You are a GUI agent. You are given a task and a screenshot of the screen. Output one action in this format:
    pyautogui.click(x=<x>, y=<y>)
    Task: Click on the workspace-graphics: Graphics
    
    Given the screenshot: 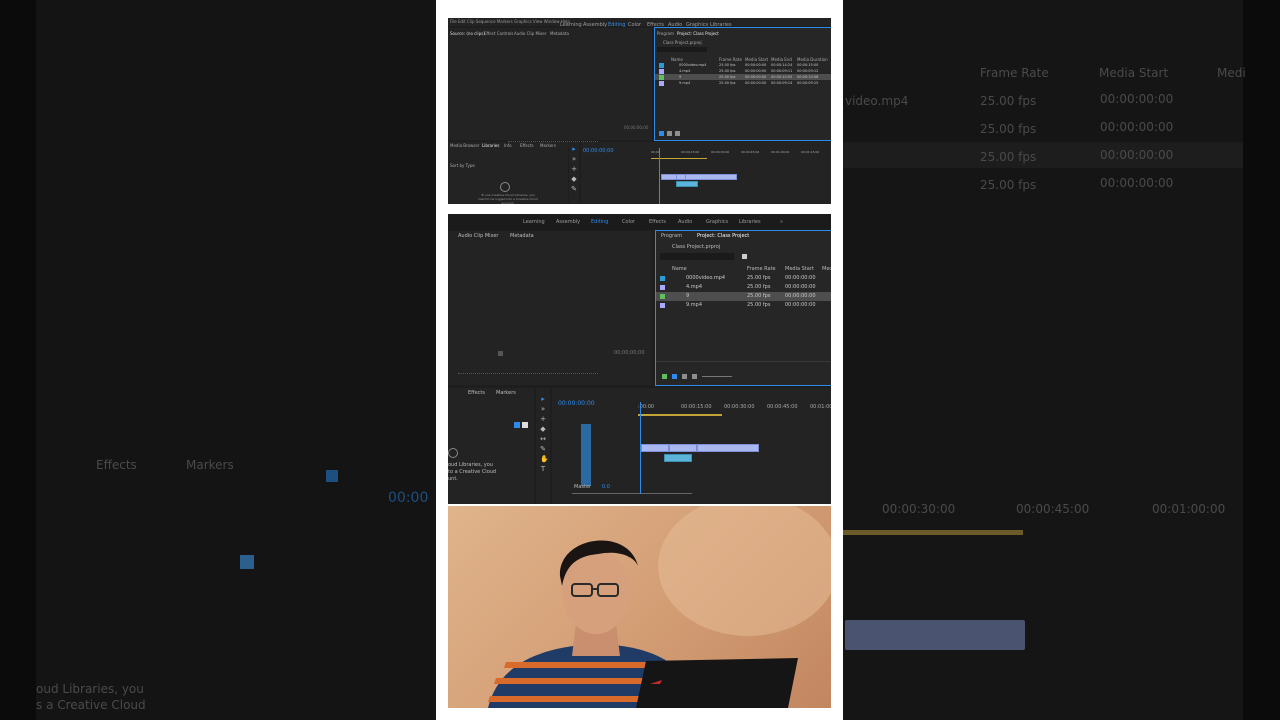 What is the action you would take?
    pyautogui.click(x=717, y=222)
    